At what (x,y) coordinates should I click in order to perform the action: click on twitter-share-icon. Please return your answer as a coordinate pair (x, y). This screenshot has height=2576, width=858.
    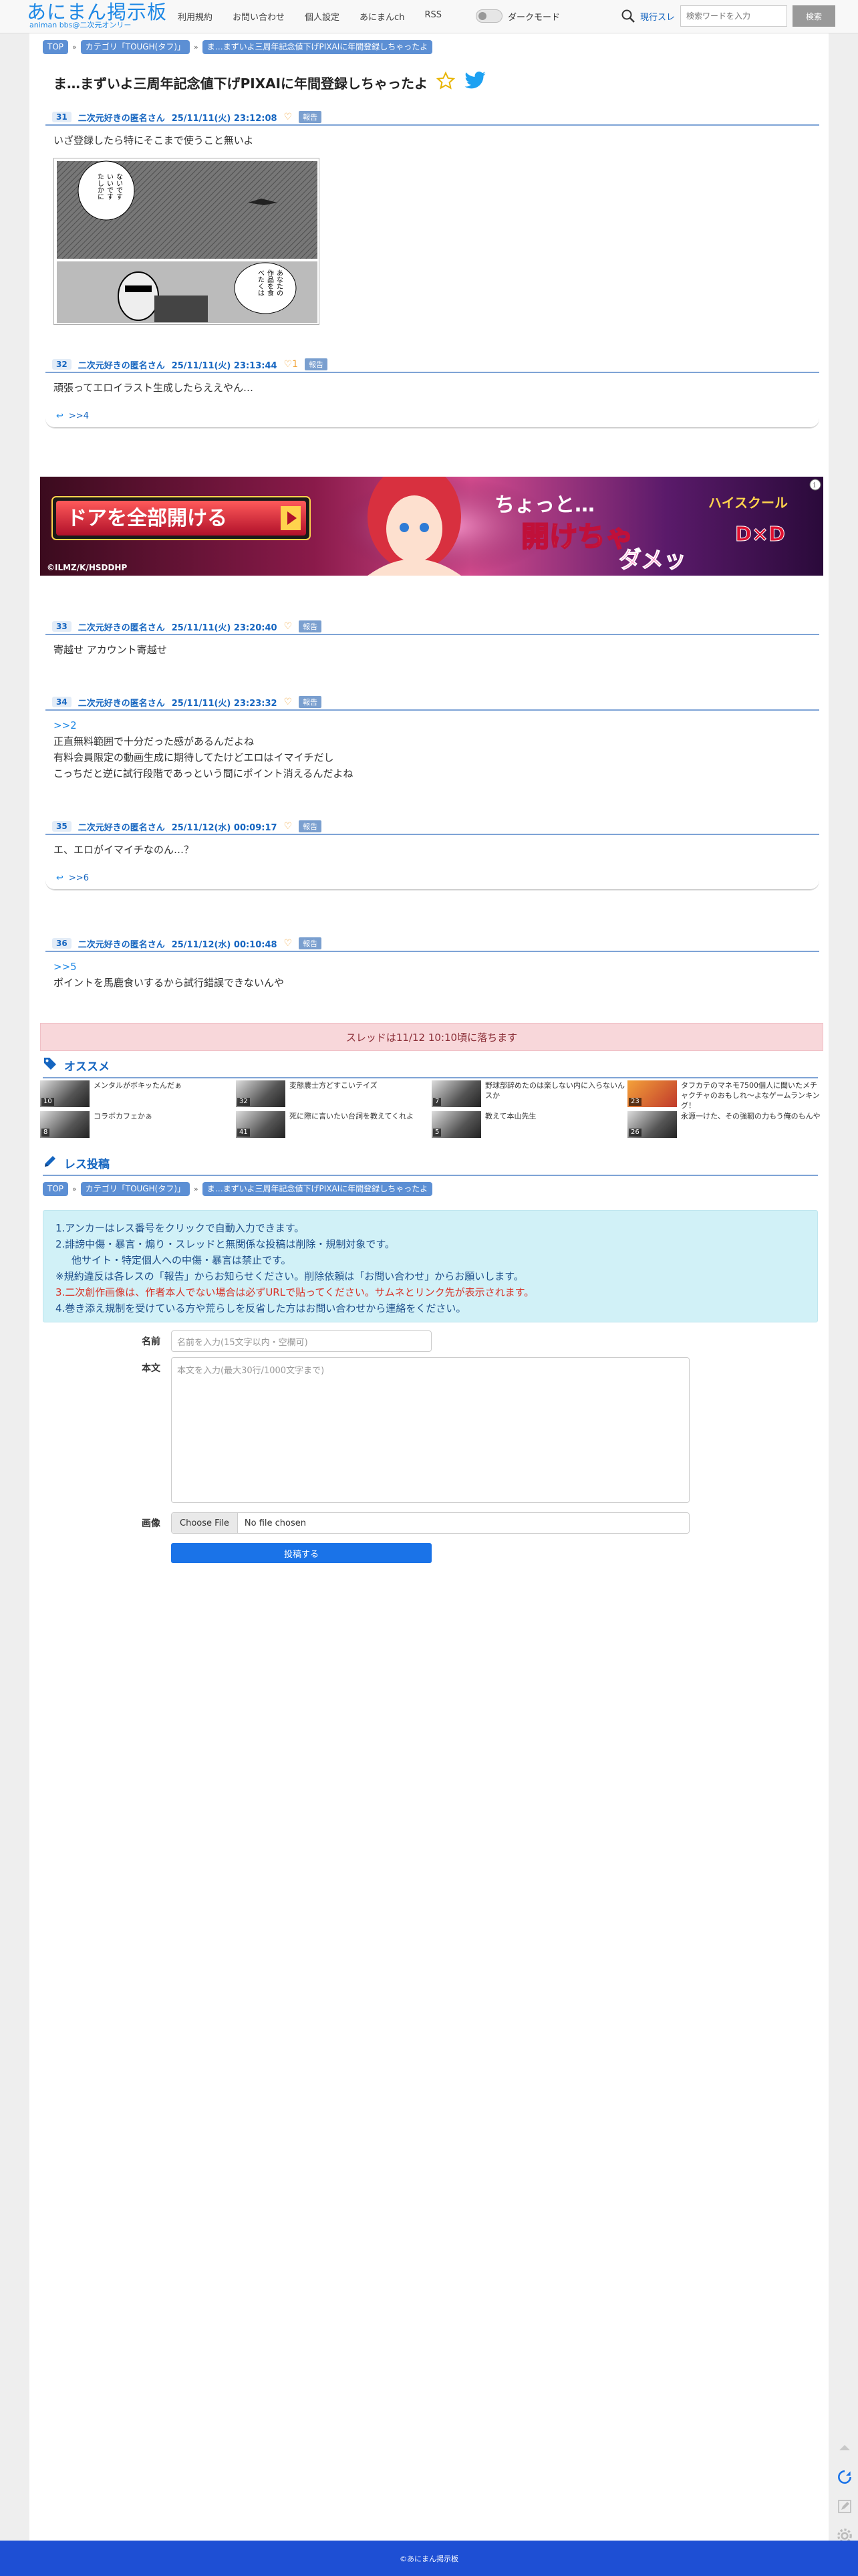
    Looking at the image, I should click on (475, 82).